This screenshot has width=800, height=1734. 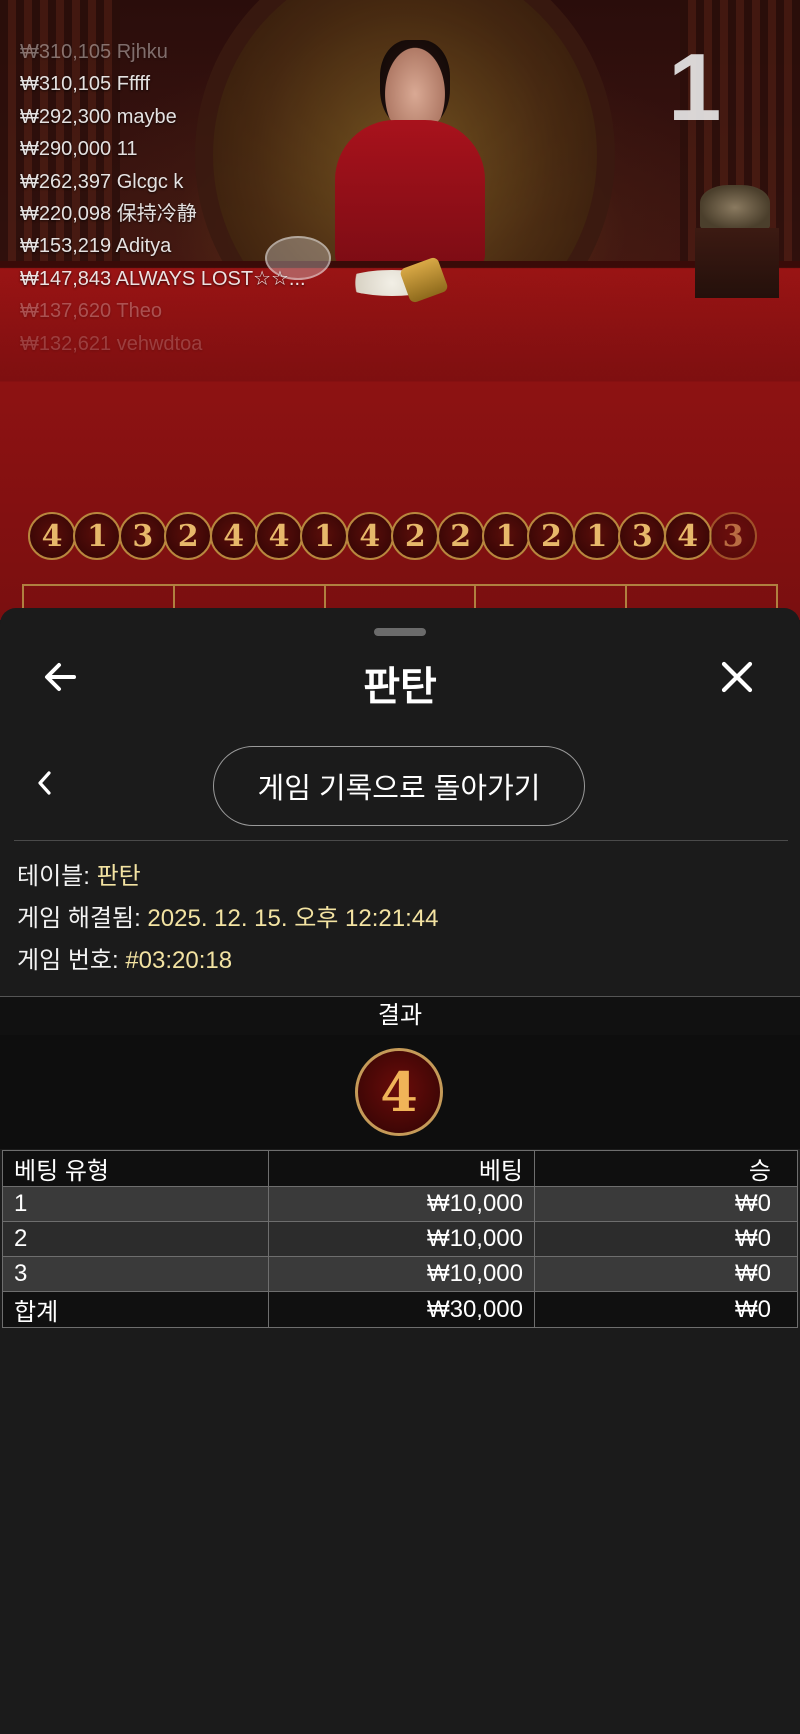 What do you see at coordinates (400, 1016) in the screenshot?
I see `result-header: 결과` at bounding box center [400, 1016].